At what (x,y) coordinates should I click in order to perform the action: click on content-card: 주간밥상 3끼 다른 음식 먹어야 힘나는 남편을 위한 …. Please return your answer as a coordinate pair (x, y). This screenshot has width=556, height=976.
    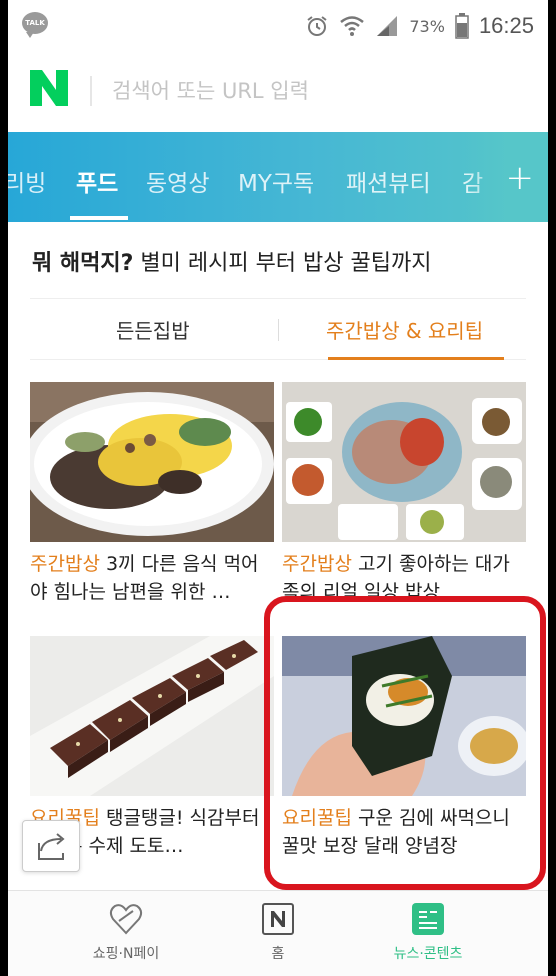
    Looking at the image, I should click on (152, 494).